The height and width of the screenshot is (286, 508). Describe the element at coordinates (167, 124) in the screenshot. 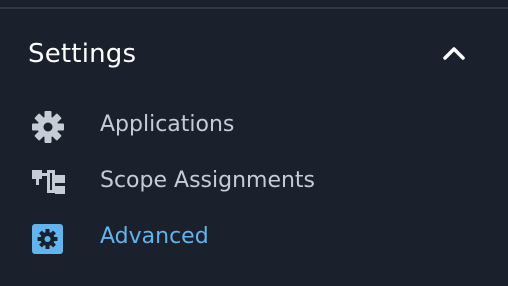

I see `sidebar-item-label: Applications` at that location.